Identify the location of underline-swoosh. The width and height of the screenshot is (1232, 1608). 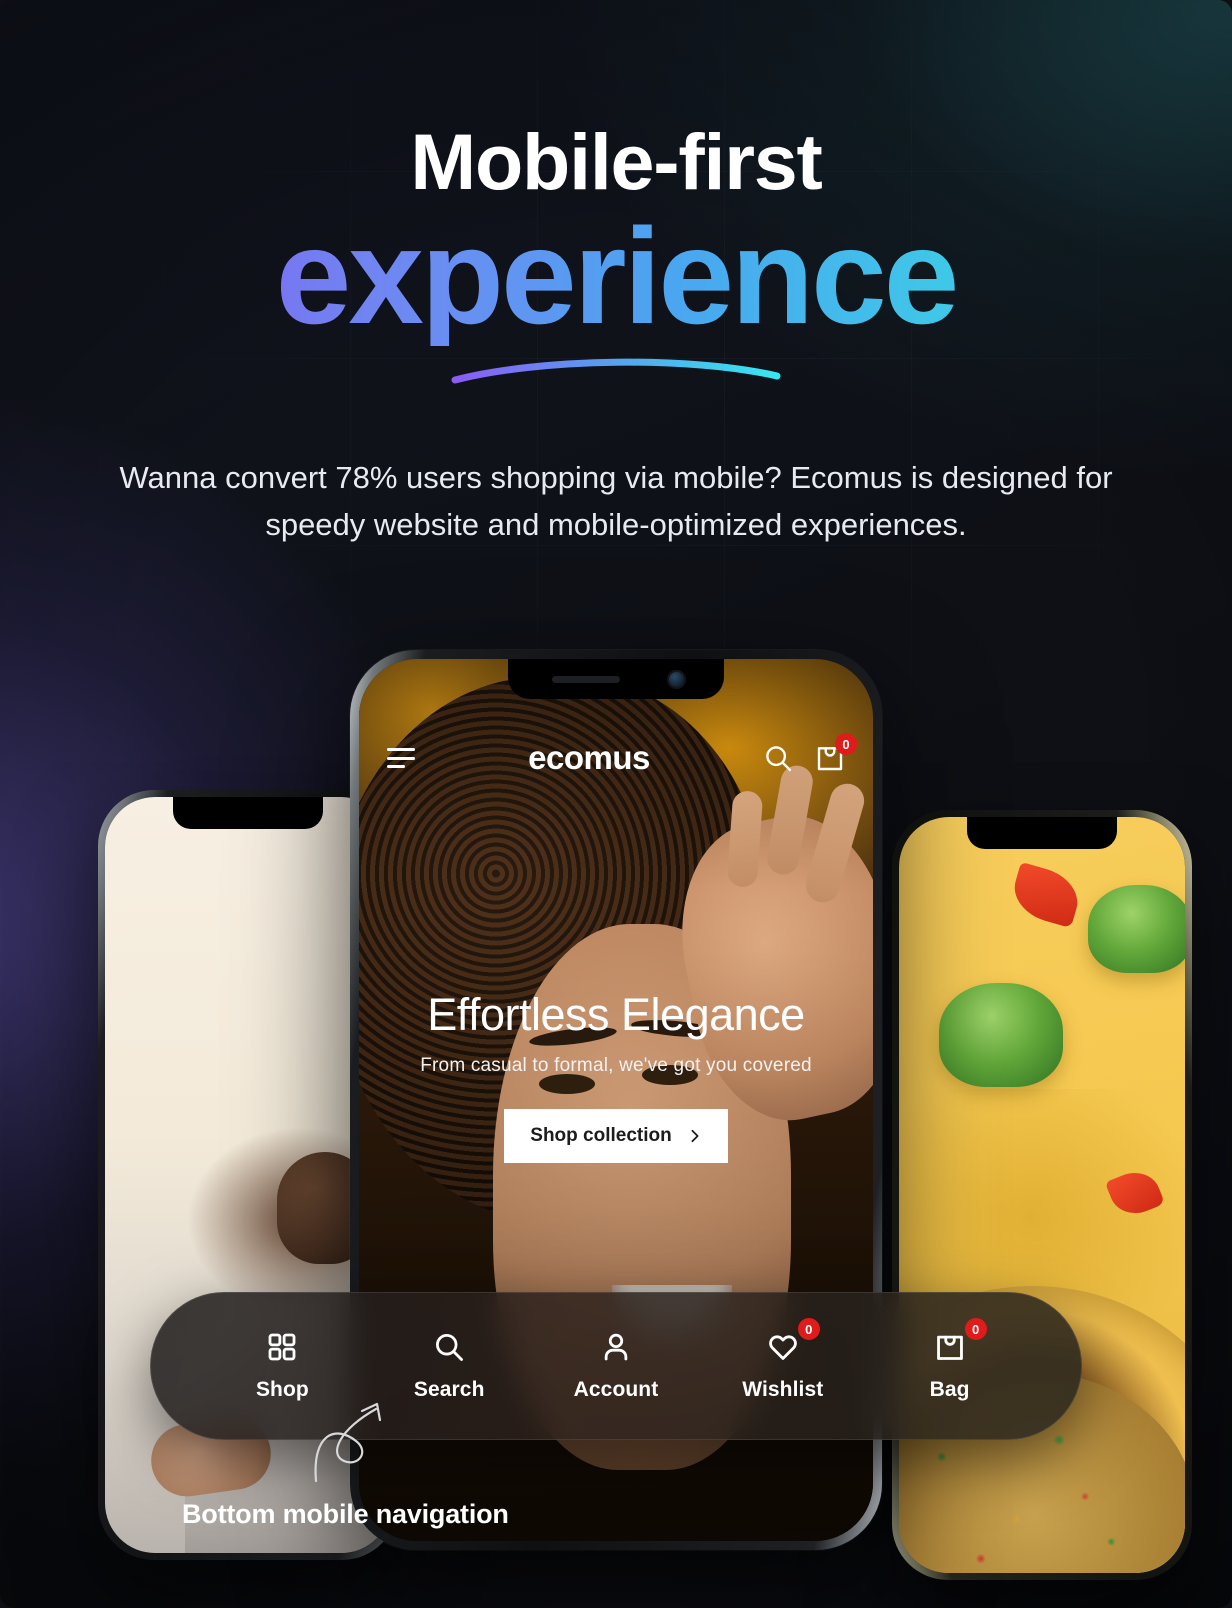
(616, 371).